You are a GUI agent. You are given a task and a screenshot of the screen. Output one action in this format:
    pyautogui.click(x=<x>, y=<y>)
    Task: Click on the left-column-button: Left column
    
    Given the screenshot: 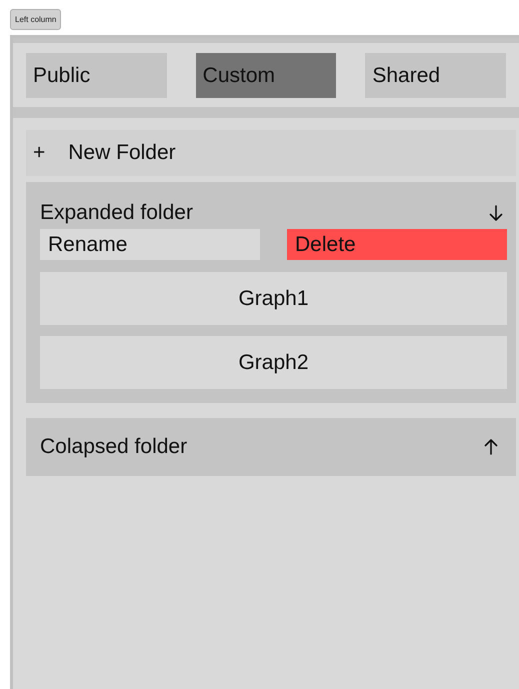 What is the action you would take?
    pyautogui.click(x=36, y=19)
    